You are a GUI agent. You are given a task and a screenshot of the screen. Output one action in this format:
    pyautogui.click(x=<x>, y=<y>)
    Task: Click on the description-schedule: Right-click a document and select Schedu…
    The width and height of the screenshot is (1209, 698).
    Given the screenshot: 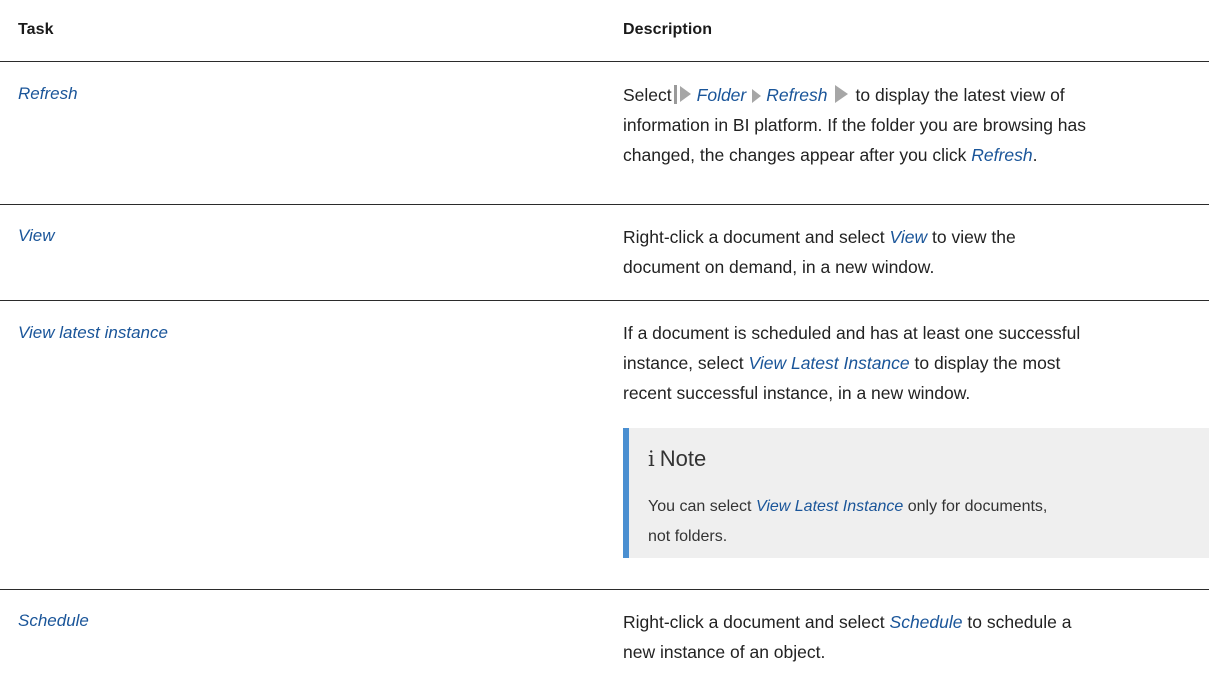 What is the action you would take?
    pyautogui.click(x=916, y=637)
    